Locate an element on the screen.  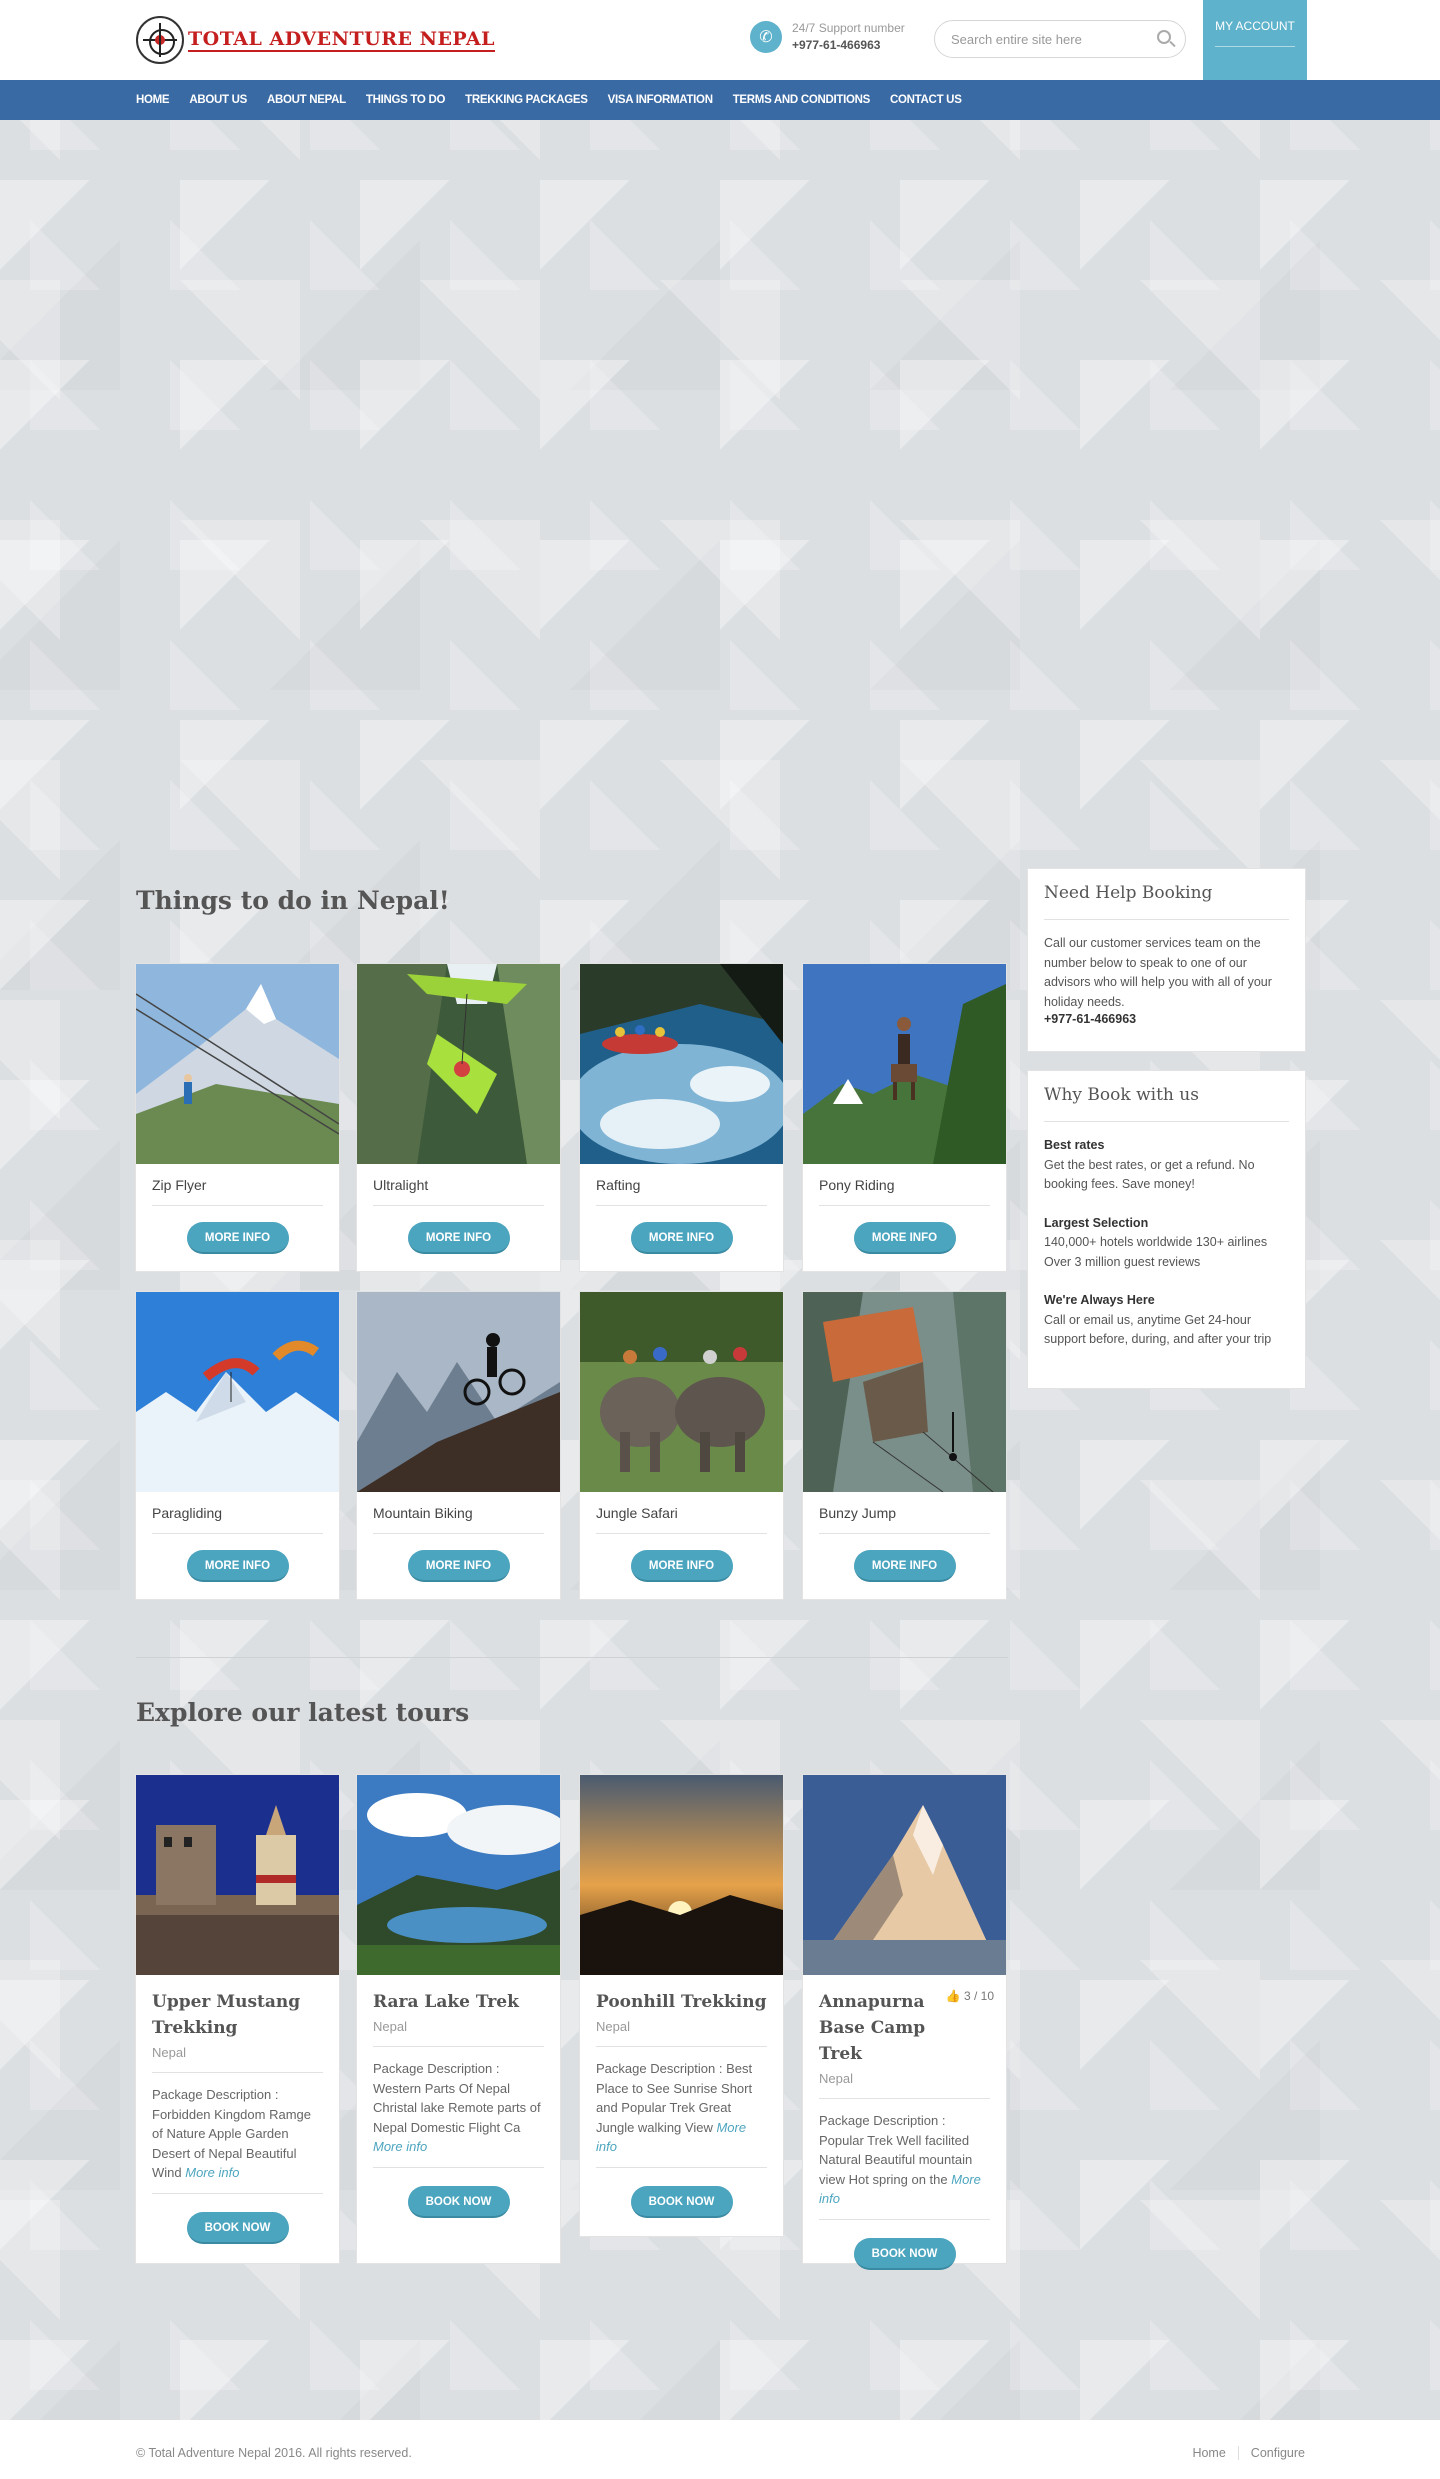
tour-rating: 👍 3 / 10 is located at coordinates (970, 1996).